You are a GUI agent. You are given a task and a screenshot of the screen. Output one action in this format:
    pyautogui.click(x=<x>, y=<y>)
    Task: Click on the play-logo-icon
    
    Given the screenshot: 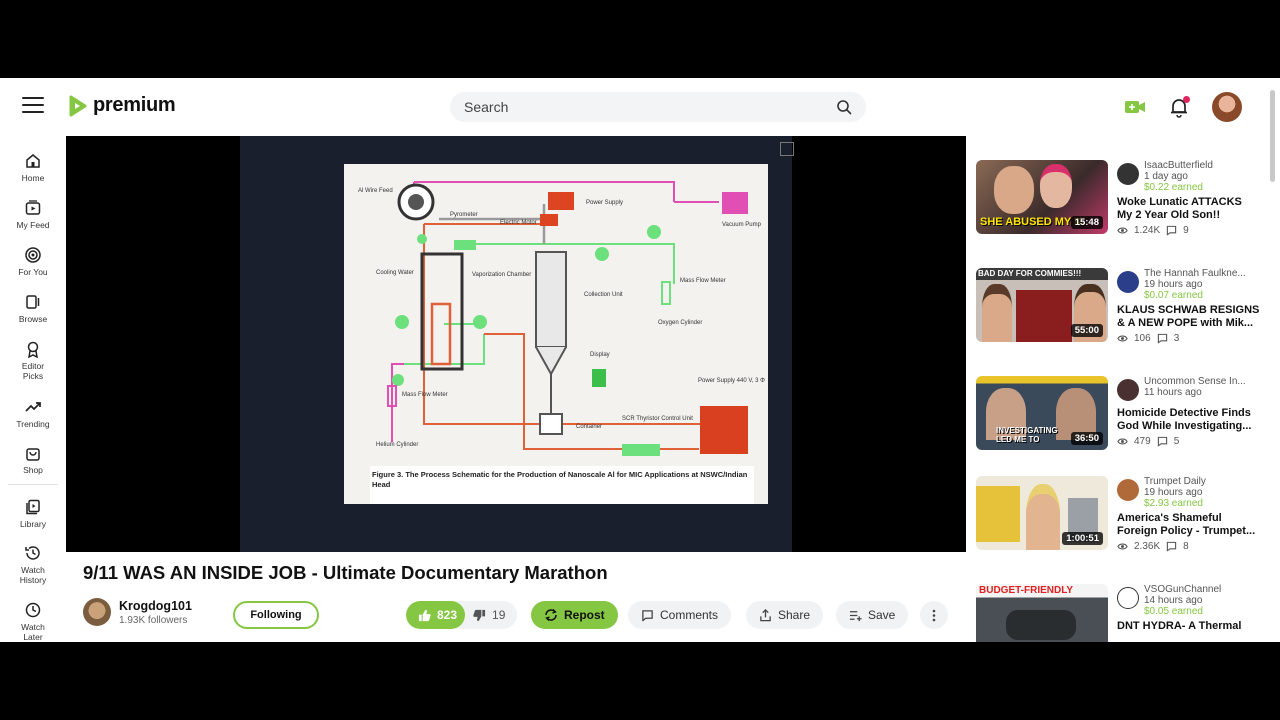 What is the action you would take?
    pyautogui.click(x=78, y=105)
    